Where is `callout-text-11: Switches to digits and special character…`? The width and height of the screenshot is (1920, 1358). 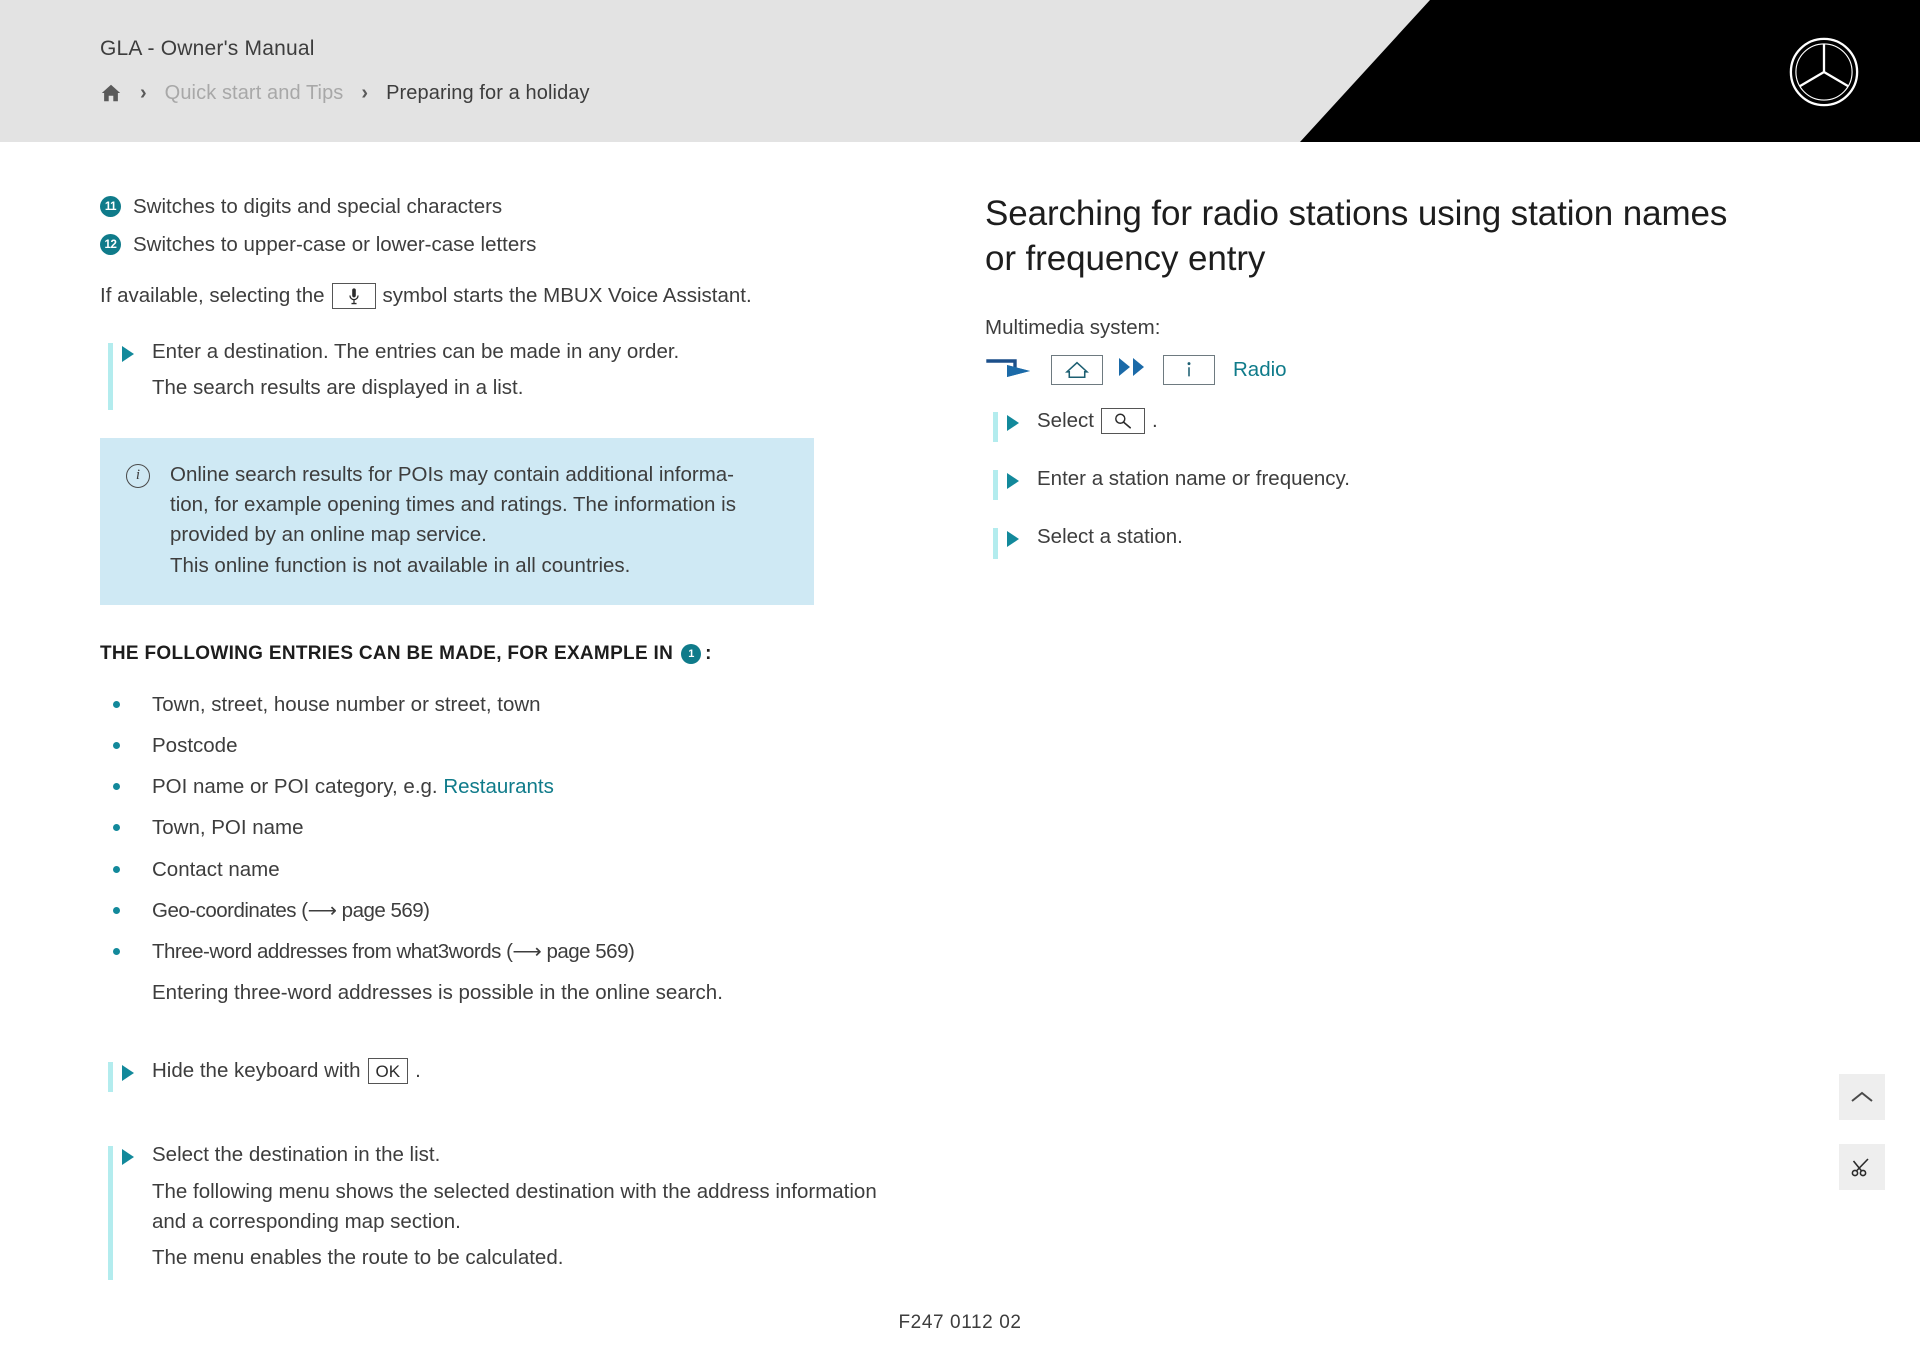
callout-text-11: Switches to digits and special character… is located at coordinates (318, 206).